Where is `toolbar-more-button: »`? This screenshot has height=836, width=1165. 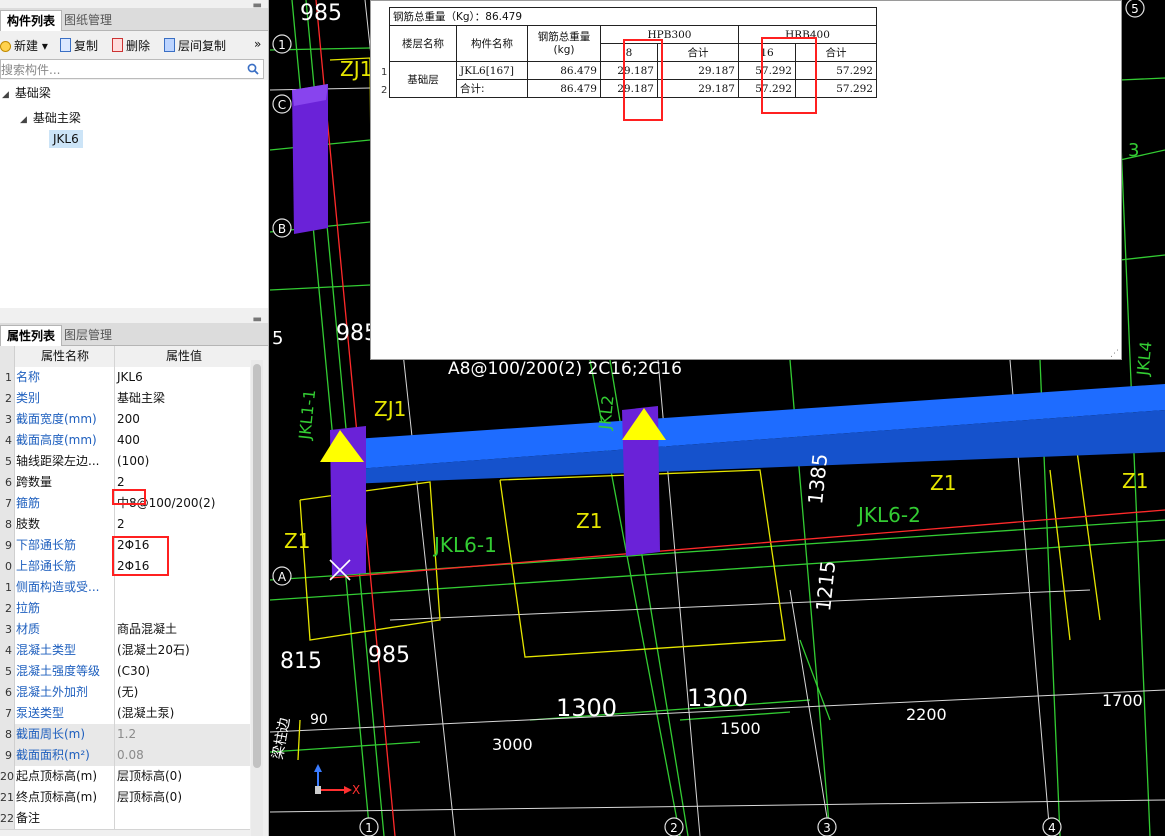 toolbar-more-button: » is located at coordinates (257, 44).